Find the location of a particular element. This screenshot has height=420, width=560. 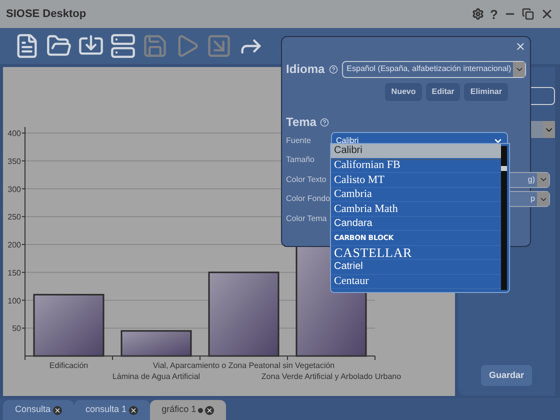

field-label: Color Texto is located at coordinates (307, 180).